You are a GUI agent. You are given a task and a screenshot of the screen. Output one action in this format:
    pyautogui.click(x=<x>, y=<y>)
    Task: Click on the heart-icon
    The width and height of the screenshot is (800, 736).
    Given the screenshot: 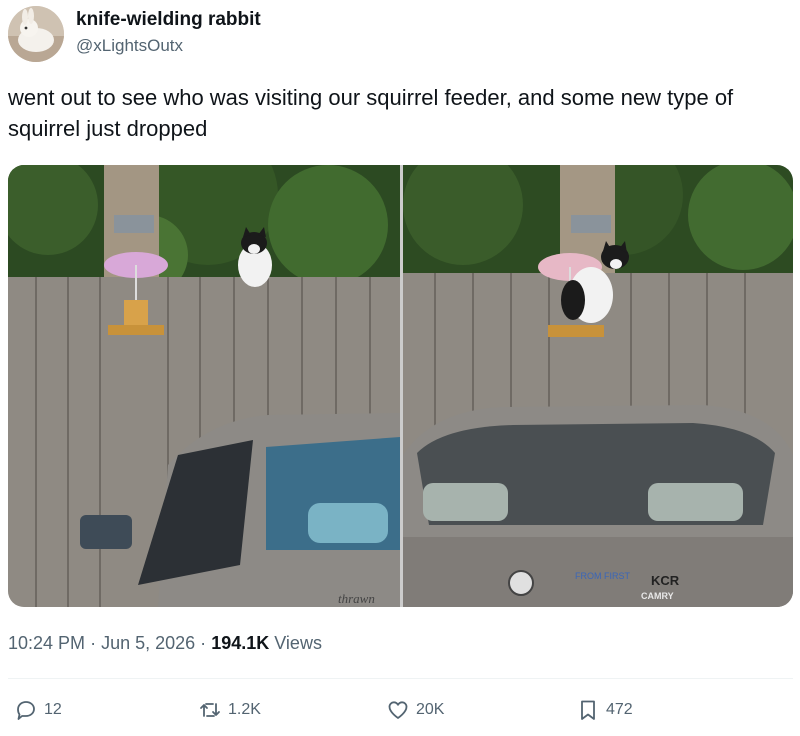 What is the action you would take?
    pyautogui.click(x=398, y=710)
    